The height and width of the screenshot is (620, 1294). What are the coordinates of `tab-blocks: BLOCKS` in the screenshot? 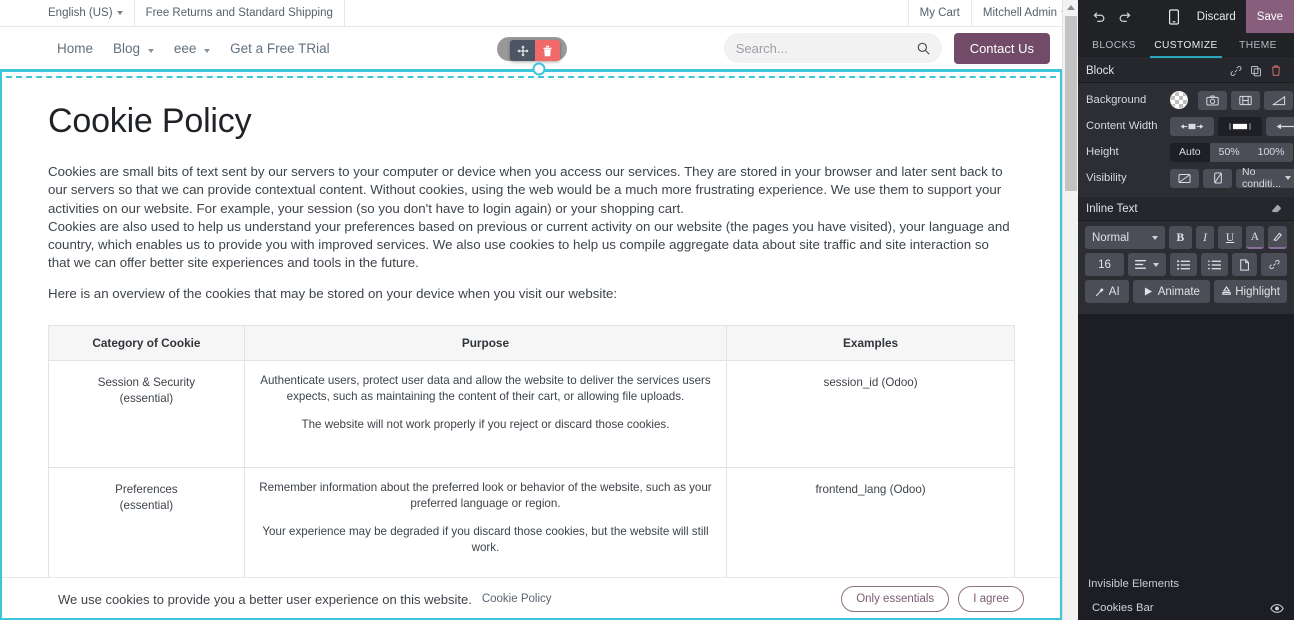 It's located at (1114, 45).